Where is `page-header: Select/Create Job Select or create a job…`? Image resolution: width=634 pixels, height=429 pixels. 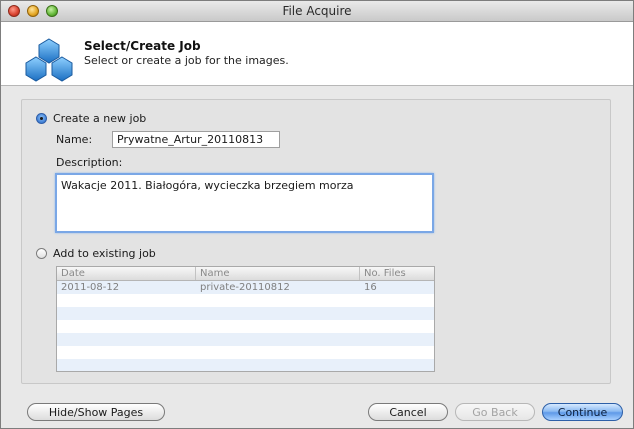 page-header: Select/Create Job Select or create a job… is located at coordinates (317, 54).